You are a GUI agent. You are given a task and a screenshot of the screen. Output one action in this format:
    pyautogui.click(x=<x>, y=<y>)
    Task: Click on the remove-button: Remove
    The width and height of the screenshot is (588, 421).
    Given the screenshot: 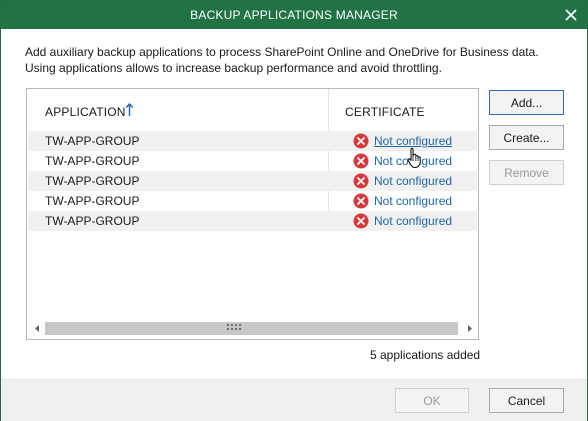 What is the action you would take?
    pyautogui.click(x=526, y=172)
    